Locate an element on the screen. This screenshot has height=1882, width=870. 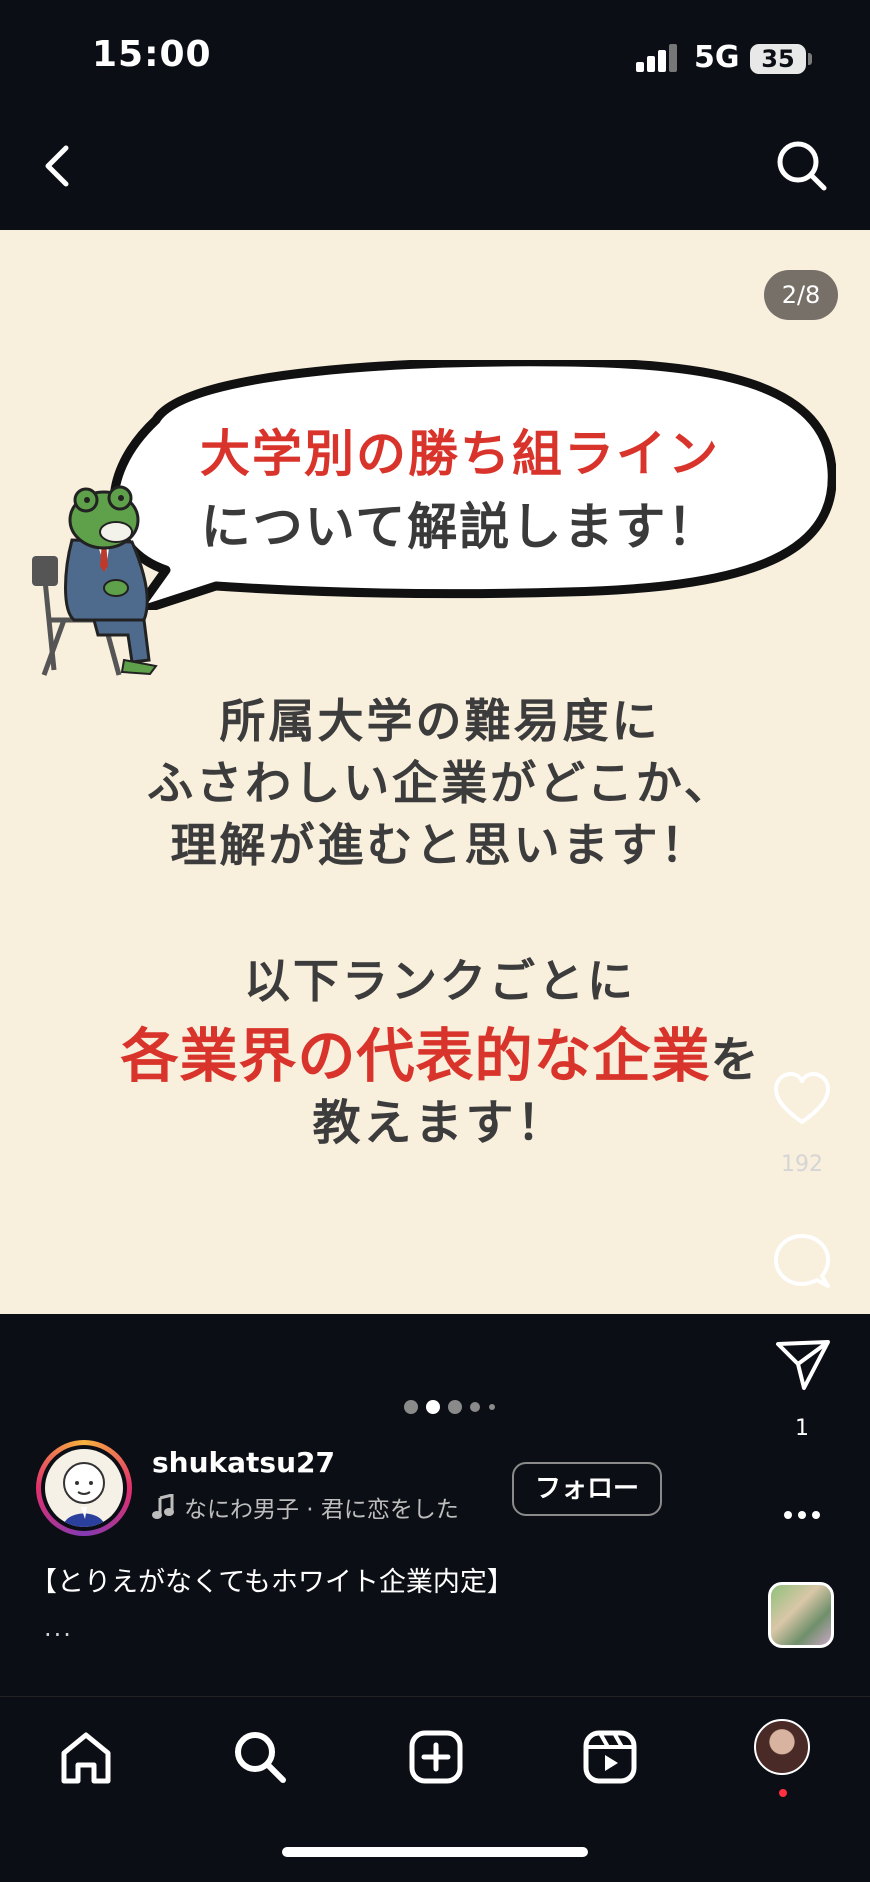
bubble-title: 大学別の勝ち組ライン is located at coordinates (460, 454).